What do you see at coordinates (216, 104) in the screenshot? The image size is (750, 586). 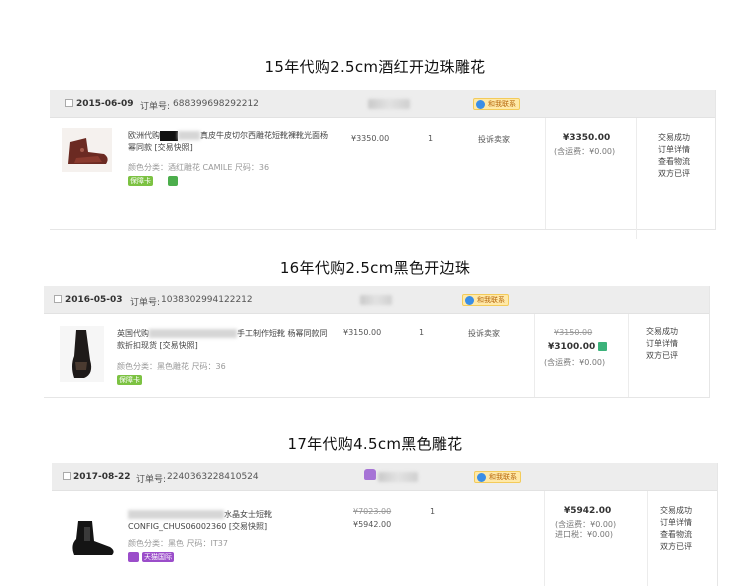 I see `order-number: 688399698292212` at bounding box center [216, 104].